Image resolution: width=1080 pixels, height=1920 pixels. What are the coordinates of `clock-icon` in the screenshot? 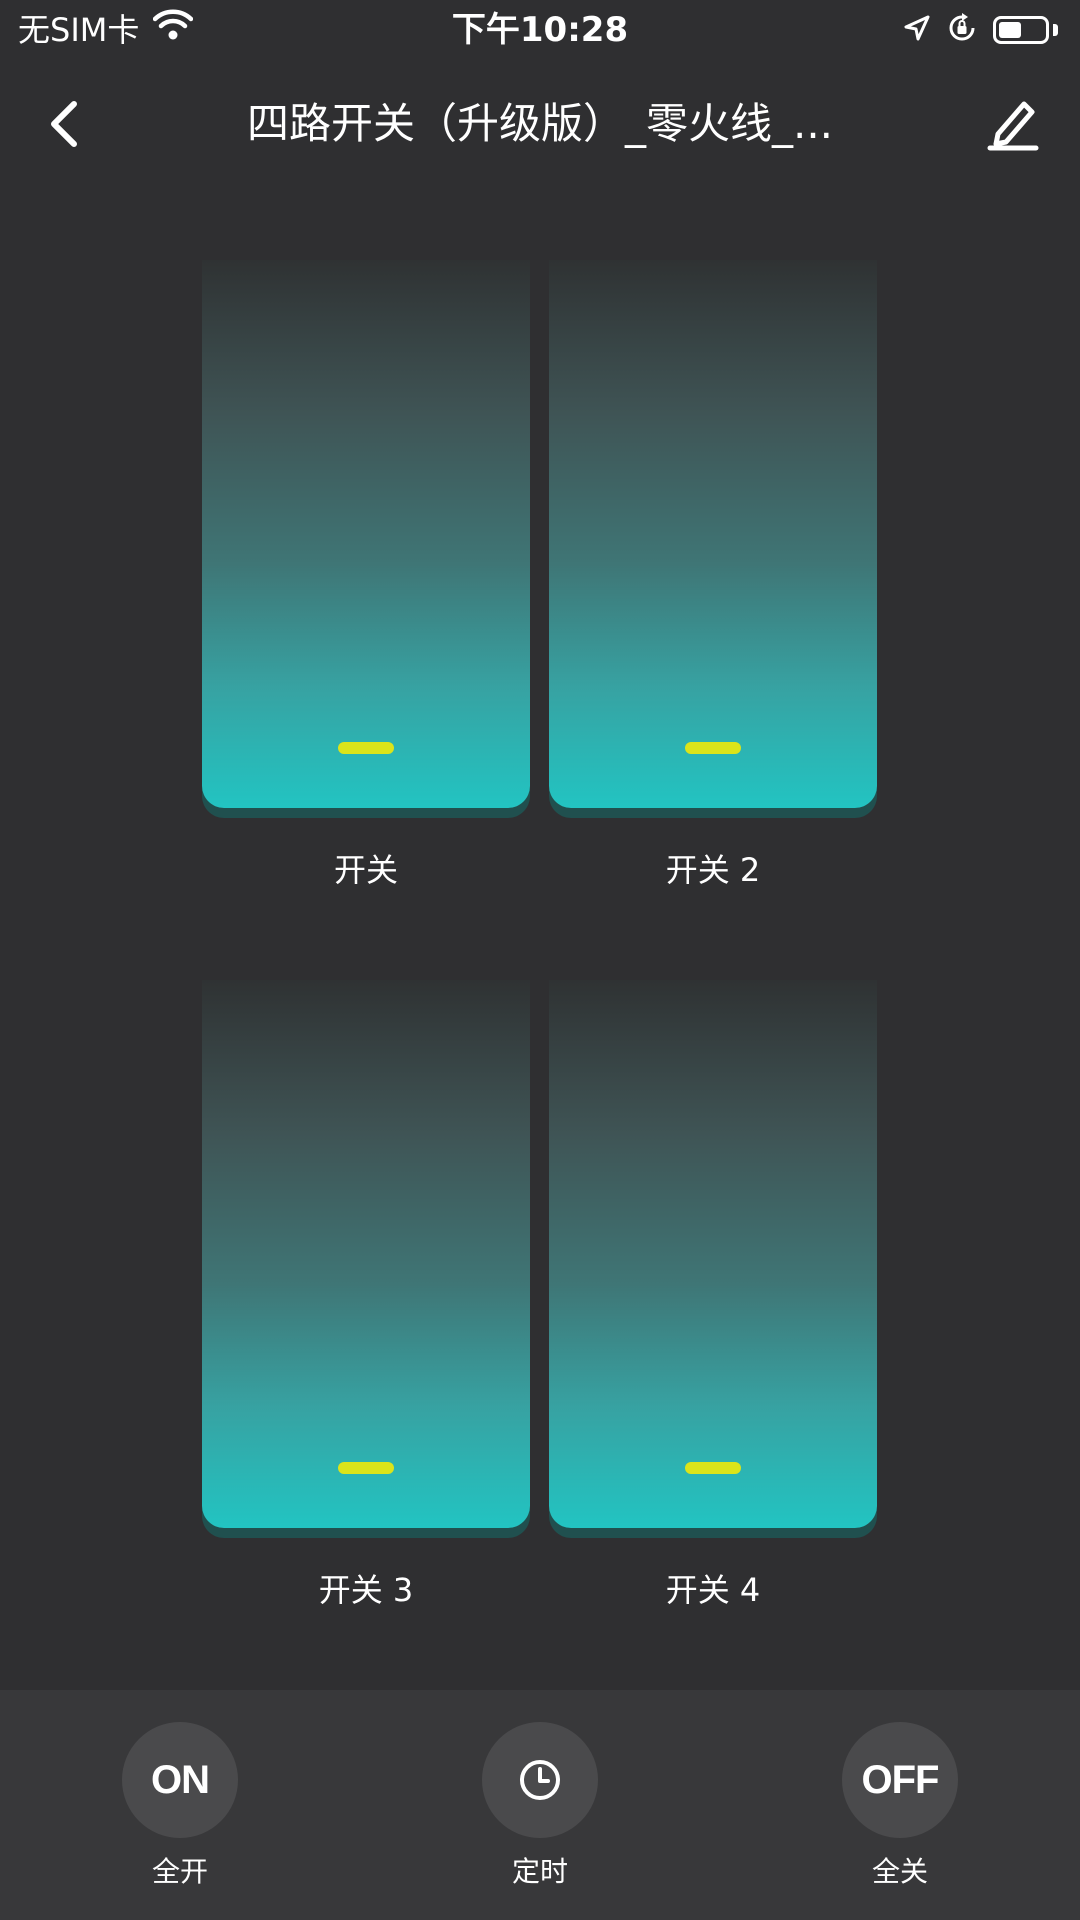 It's located at (540, 1780).